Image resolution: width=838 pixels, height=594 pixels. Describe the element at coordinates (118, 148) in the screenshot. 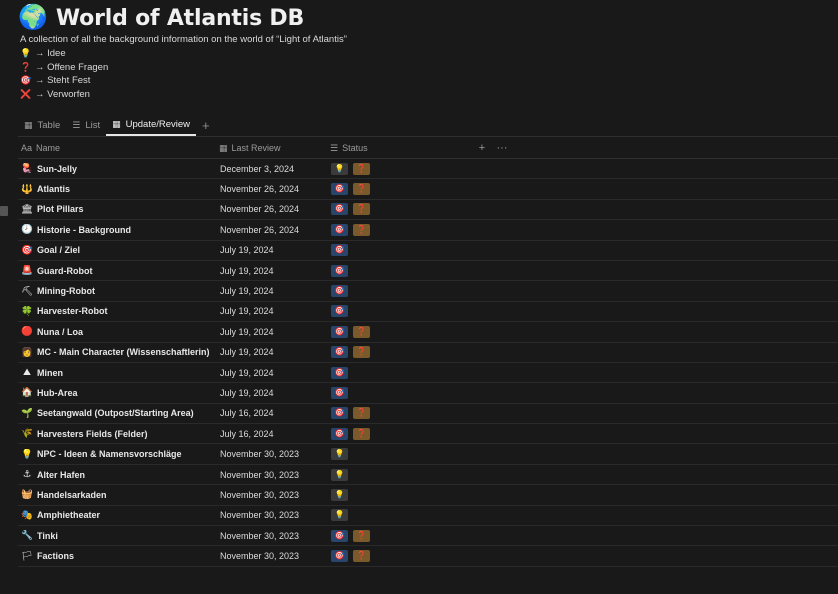

I see `column-header-name: Aa Name` at that location.